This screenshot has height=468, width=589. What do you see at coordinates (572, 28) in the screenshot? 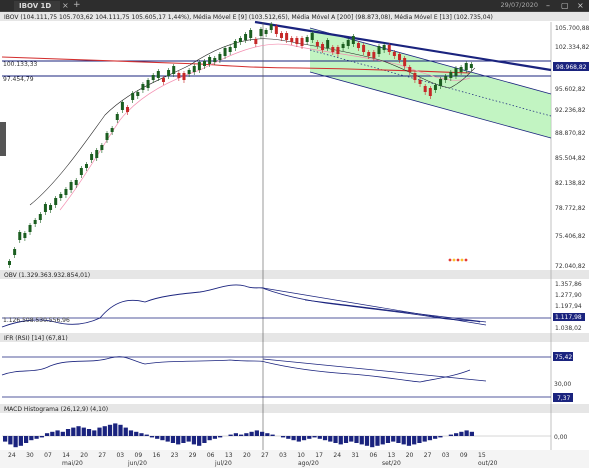
I see `price-ylabel: 105.700,88` at bounding box center [572, 28].